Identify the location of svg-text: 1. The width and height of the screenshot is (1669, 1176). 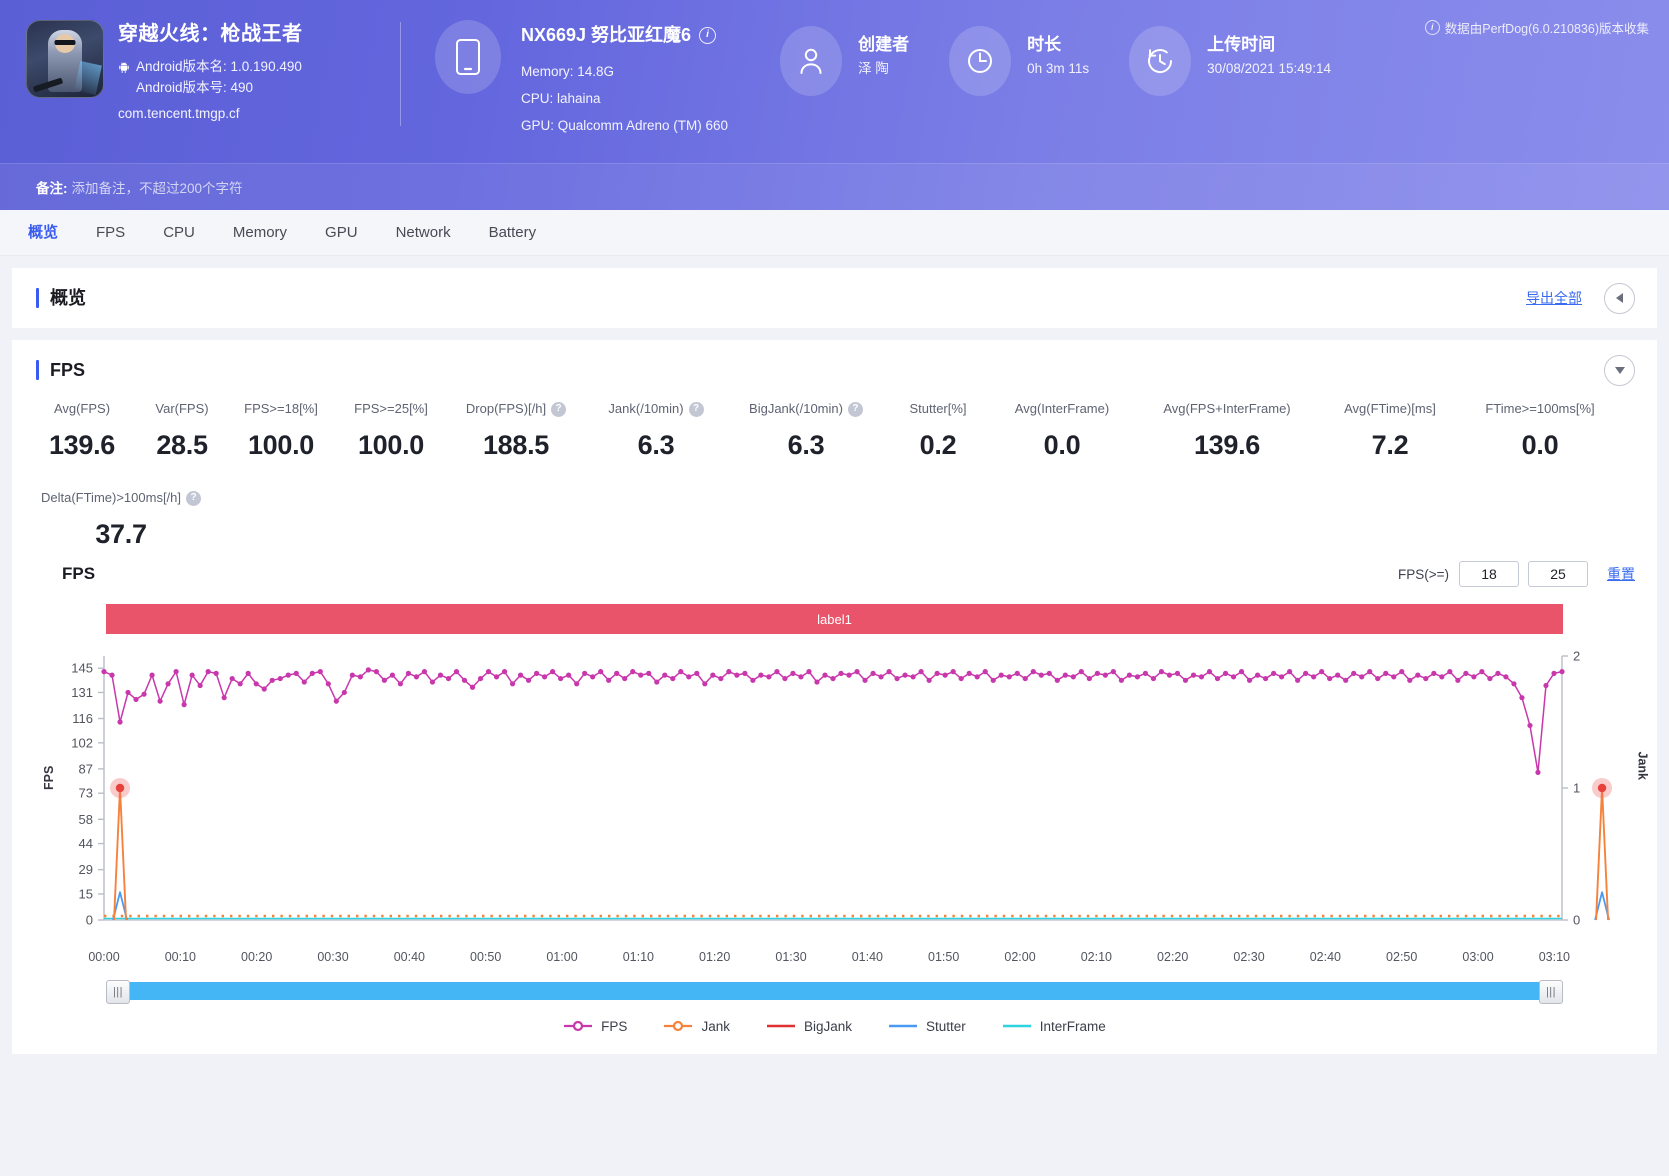
(1576, 788).